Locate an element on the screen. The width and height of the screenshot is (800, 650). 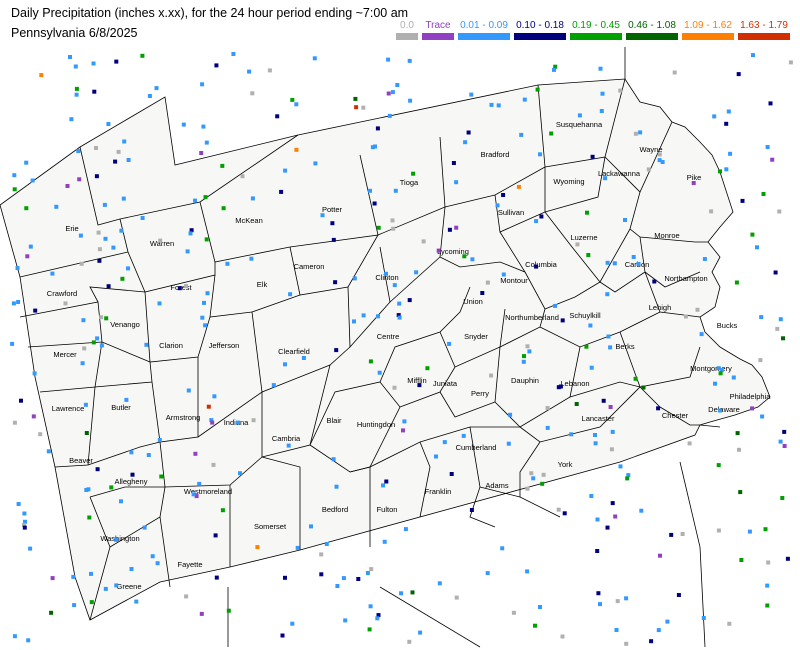
legend-item: Trace is located at coordinates (438, 30).